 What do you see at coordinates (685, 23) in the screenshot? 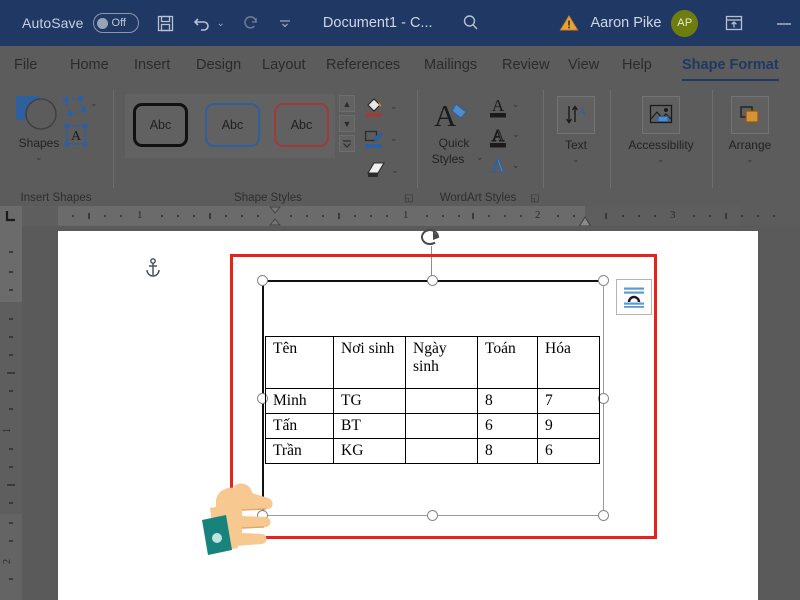
I see `avatar: AP` at bounding box center [685, 23].